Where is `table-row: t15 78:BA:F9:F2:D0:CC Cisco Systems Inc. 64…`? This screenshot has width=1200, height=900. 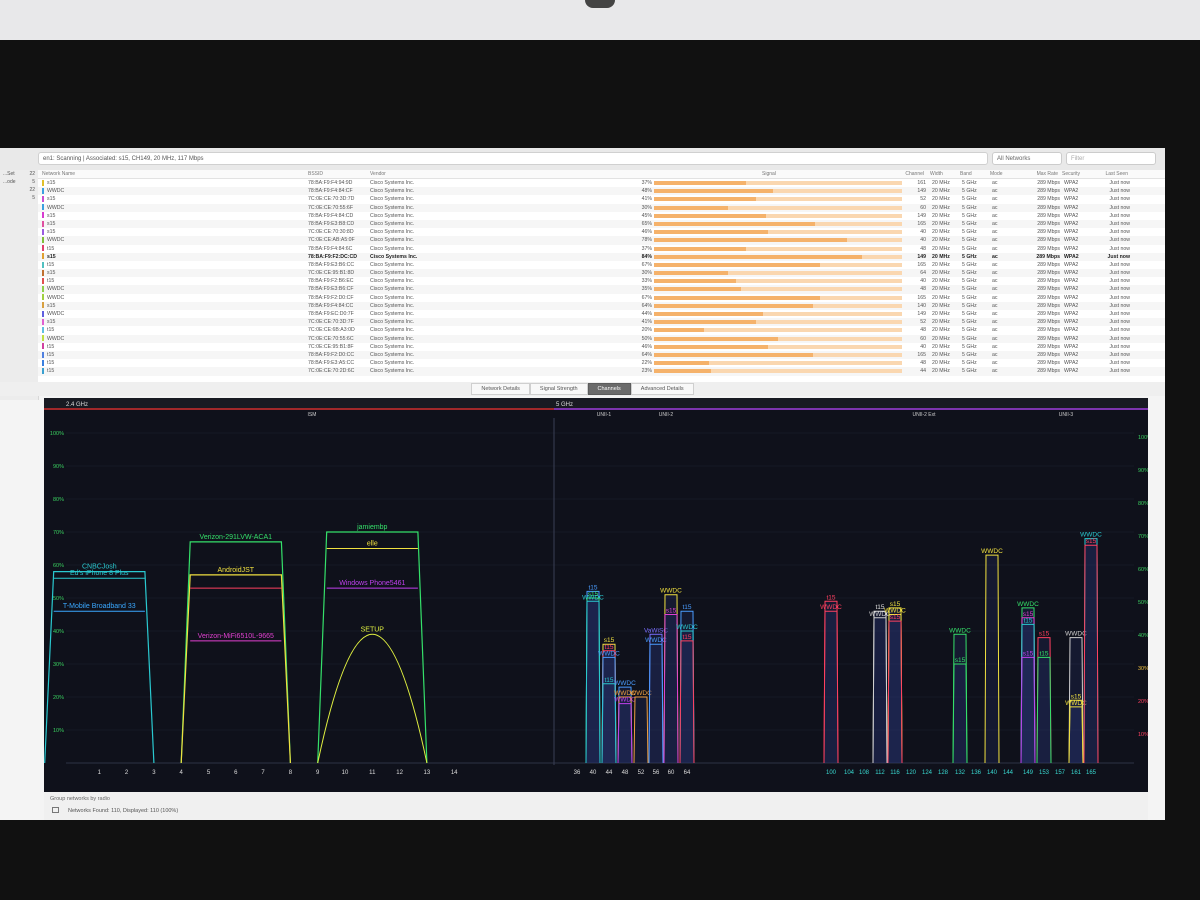
table-row: t15 78:BA:F9:F2:D0:CC Cisco Systems Inc. 64… is located at coordinates (601, 355).